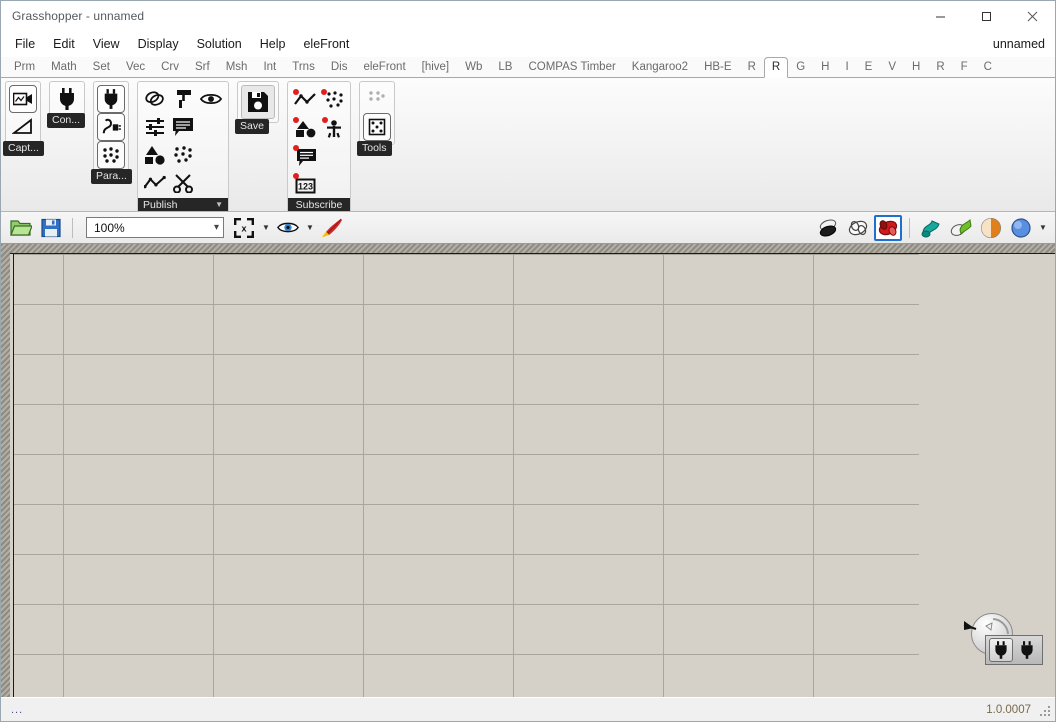  What do you see at coordinates (183, 127) in the screenshot?
I see `speech-bubble-icon-button` at bounding box center [183, 127].